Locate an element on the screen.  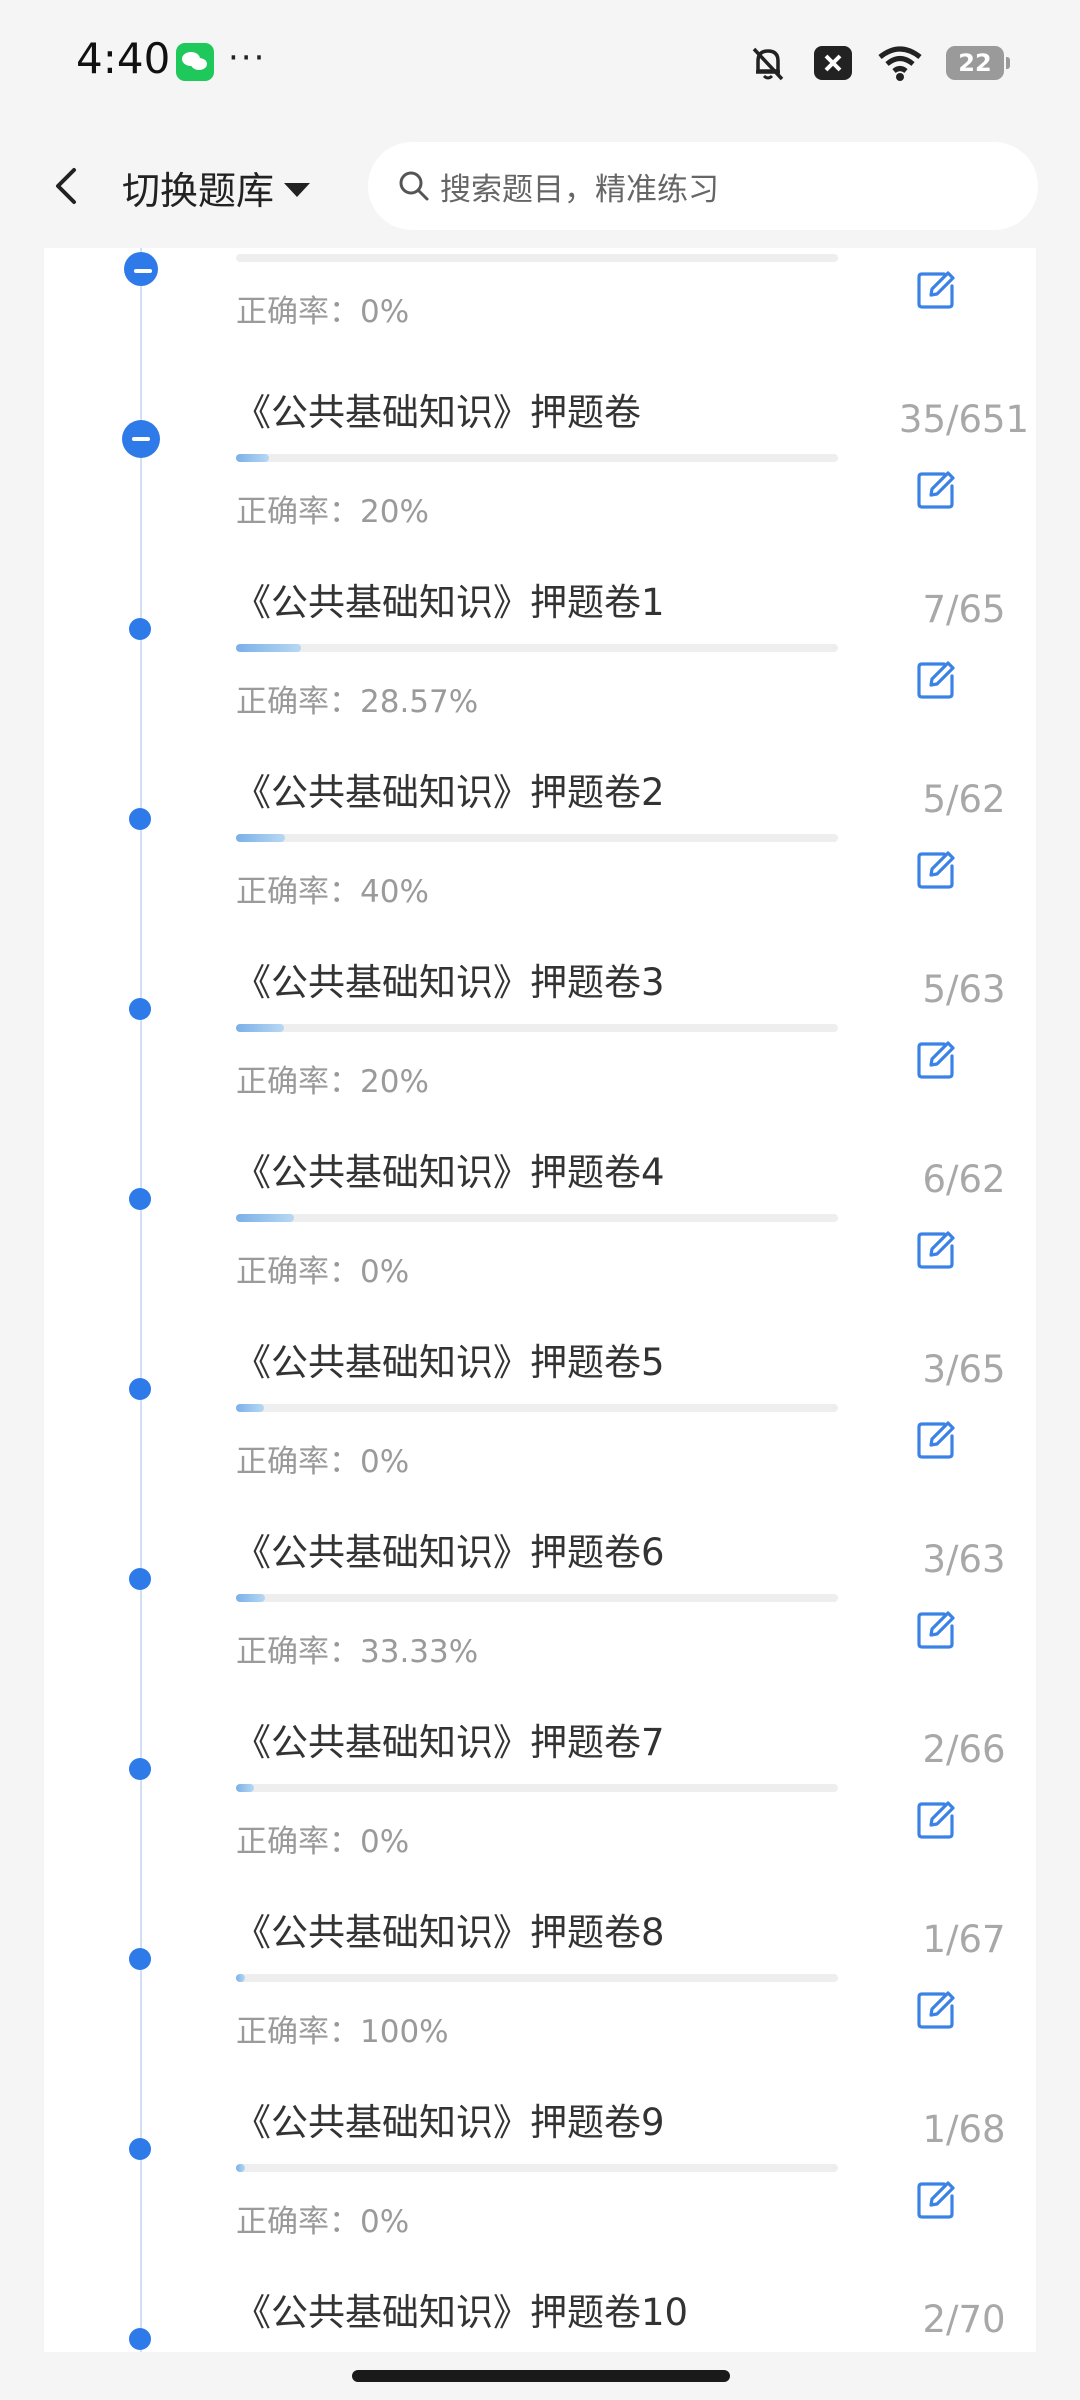
search-icon is located at coordinates (414, 186).